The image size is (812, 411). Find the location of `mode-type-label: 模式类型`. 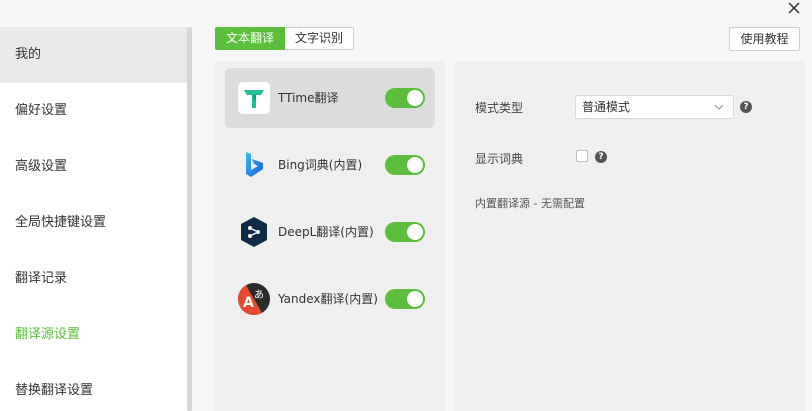

mode-type-label: 模式类型 is located at coordinates (499, 108).